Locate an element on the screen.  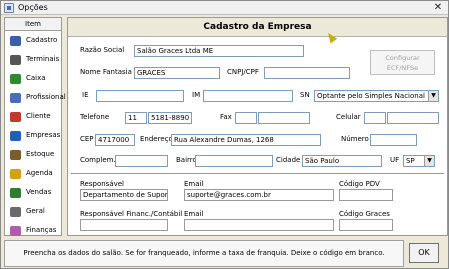
email-field: suporte@graces.com.br is located at coordinates (259, 195).